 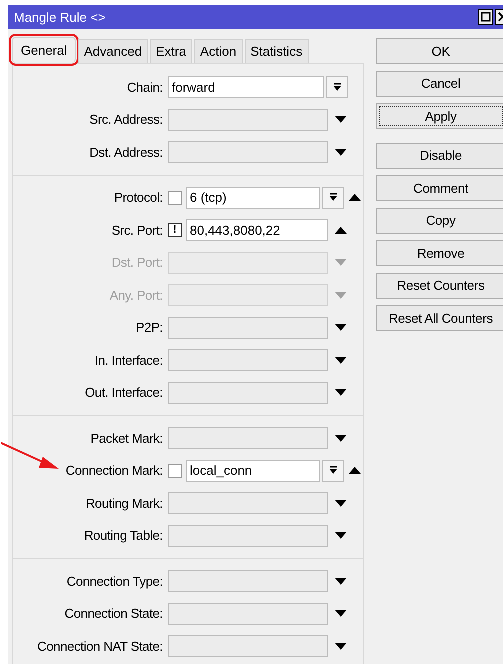 I want to click on negate-checkbox: !, so click(x=175, y=230).